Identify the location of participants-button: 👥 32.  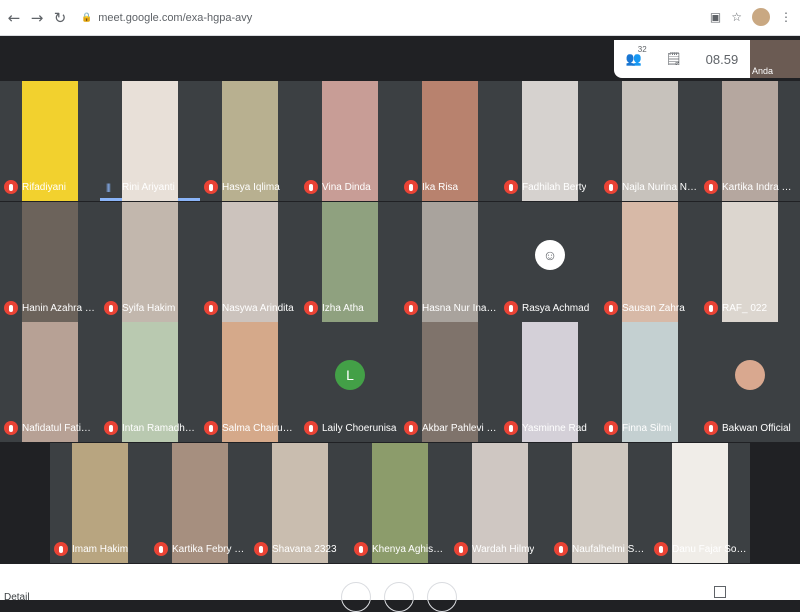
(636, 56).